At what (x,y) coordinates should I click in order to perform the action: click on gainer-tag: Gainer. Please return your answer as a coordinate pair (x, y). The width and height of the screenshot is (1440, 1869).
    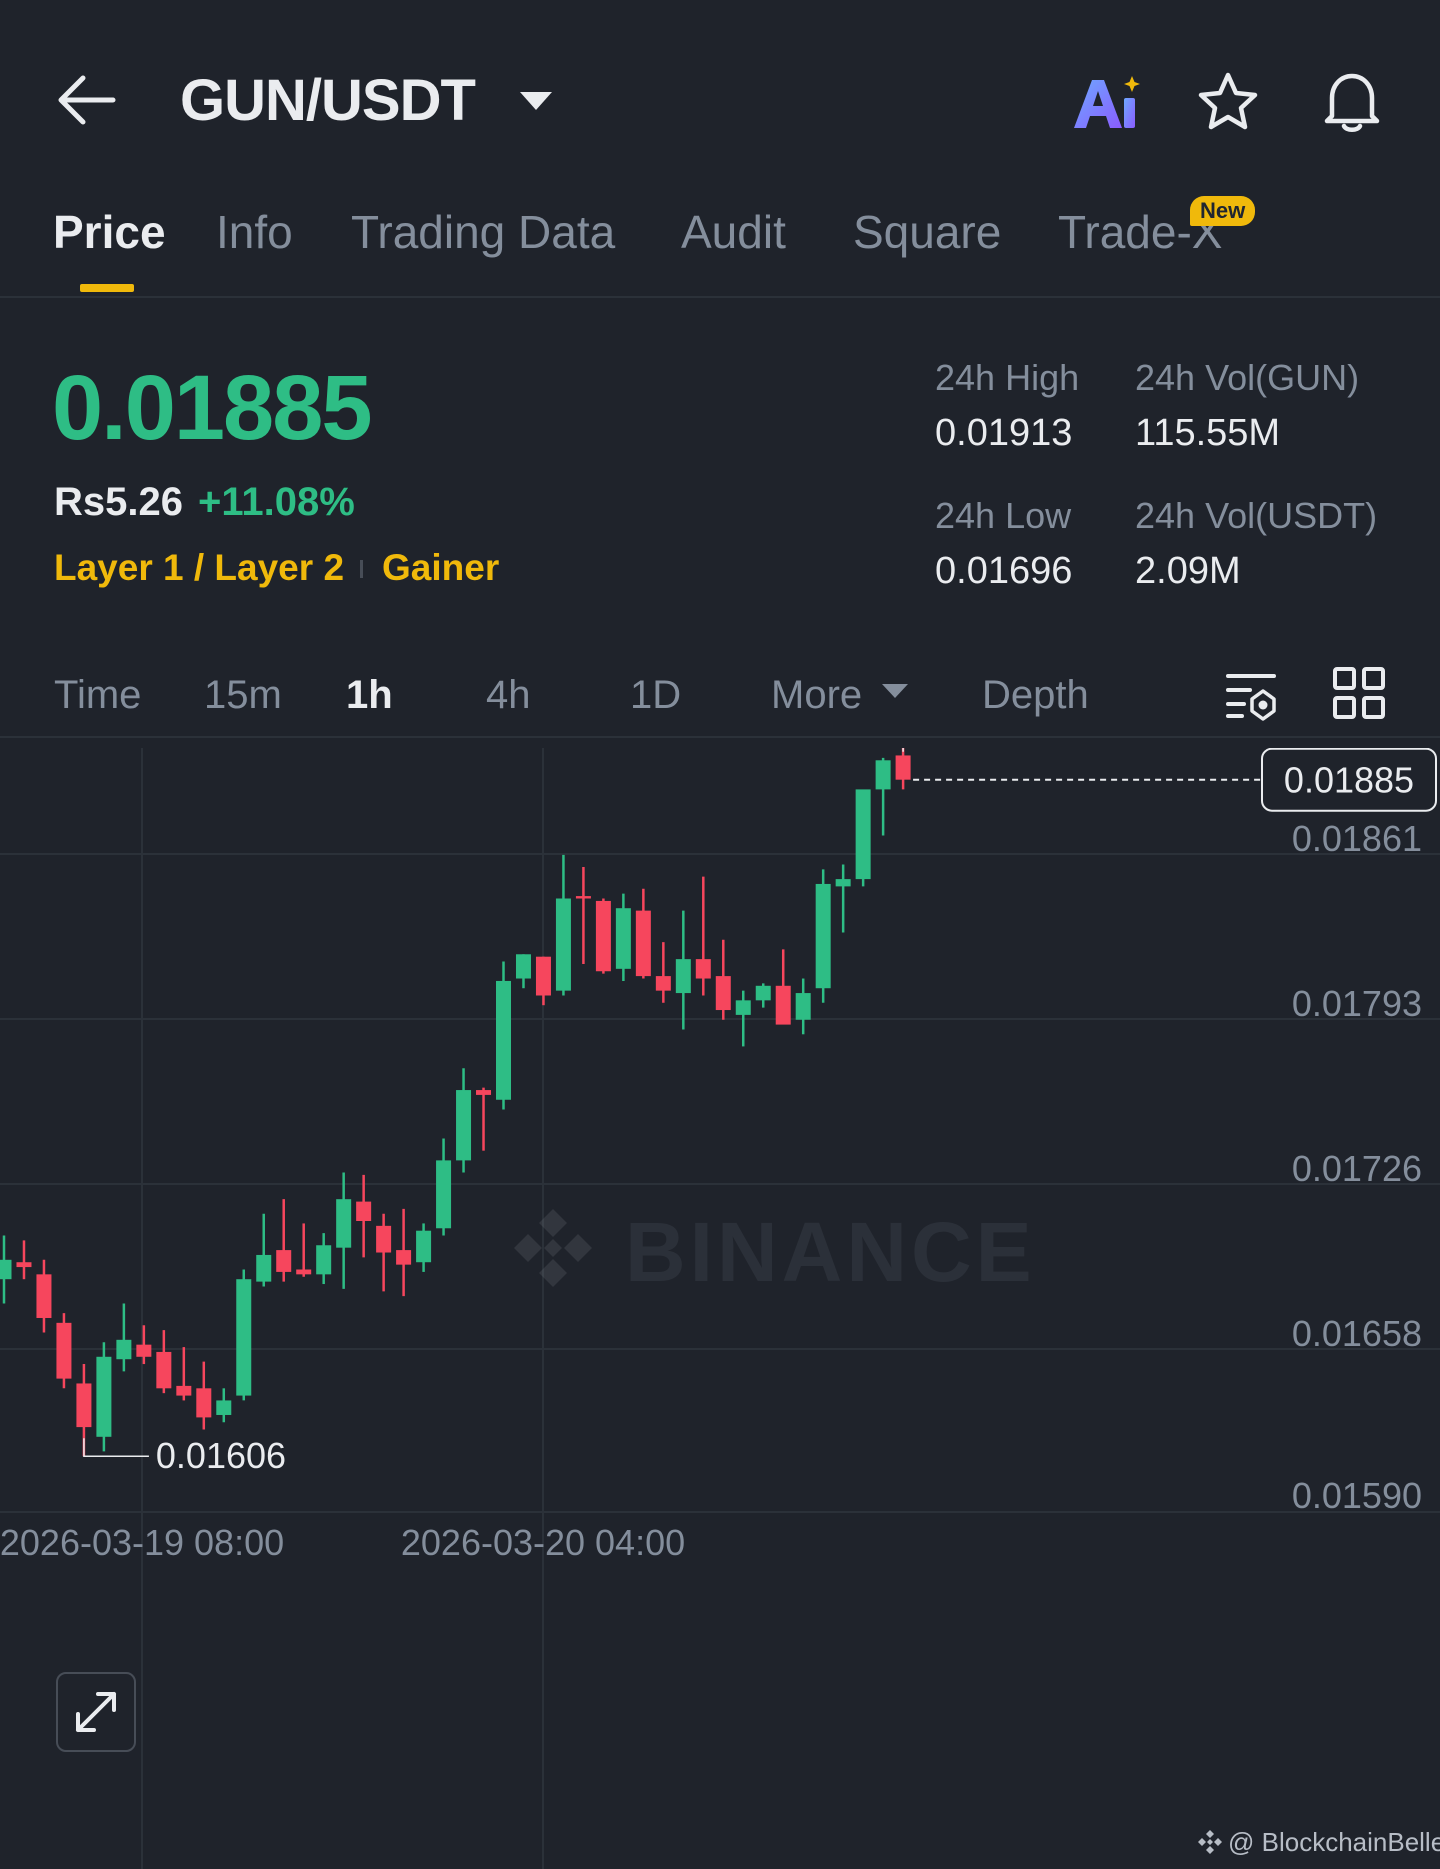
    Looking at the image, I should click on (440, 568).